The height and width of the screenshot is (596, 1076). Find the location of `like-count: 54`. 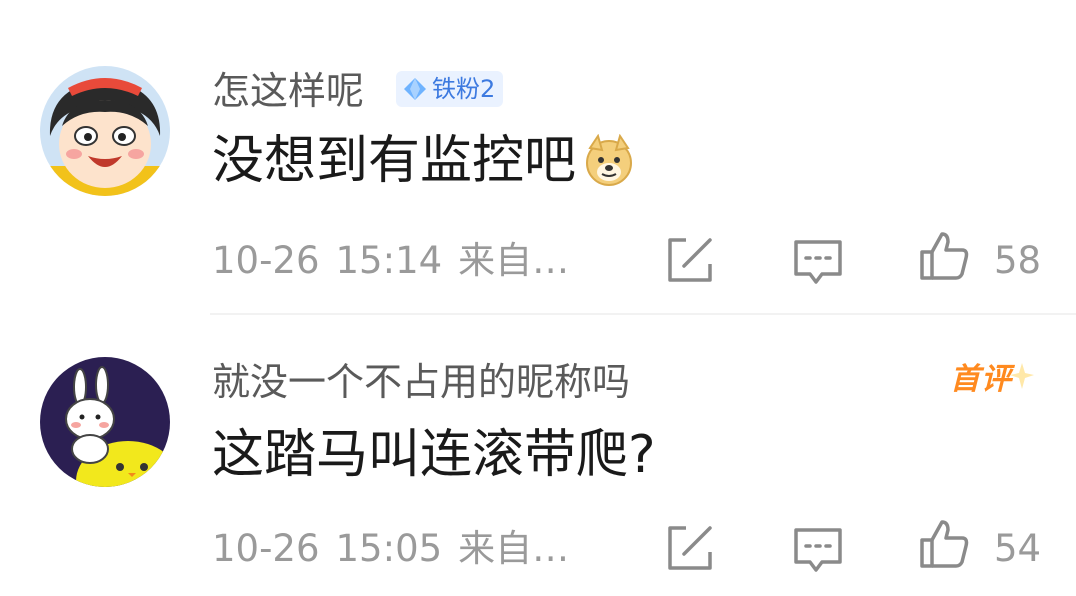

like-count: 54 is located at coordinates (1018, 548).